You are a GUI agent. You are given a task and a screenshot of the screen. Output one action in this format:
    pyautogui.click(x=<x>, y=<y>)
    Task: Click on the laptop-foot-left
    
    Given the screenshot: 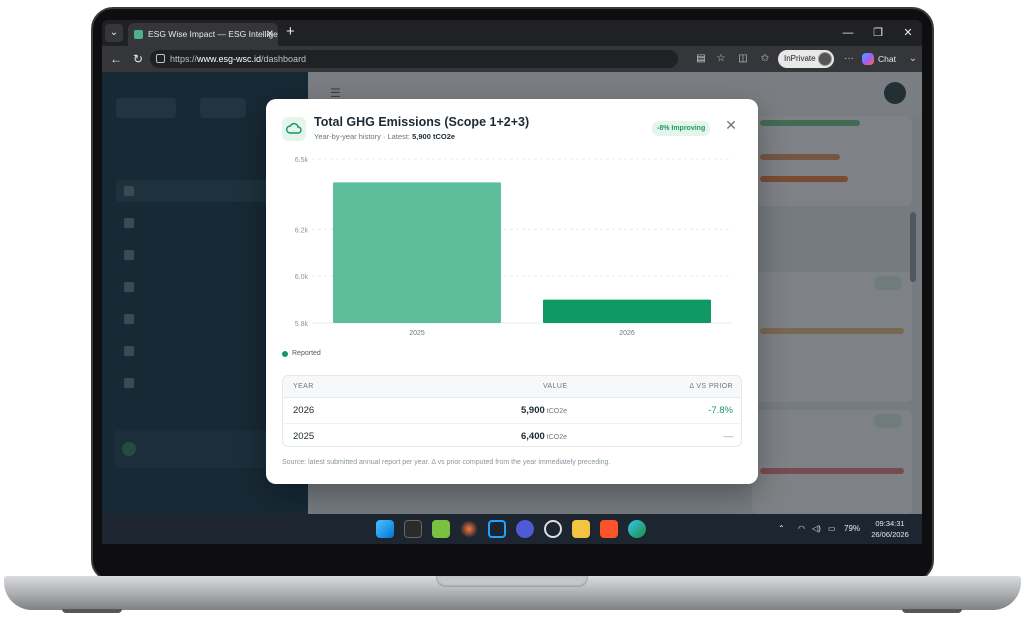 What is the action you would take?
    pyautogui.click(x=92, y=611)
    